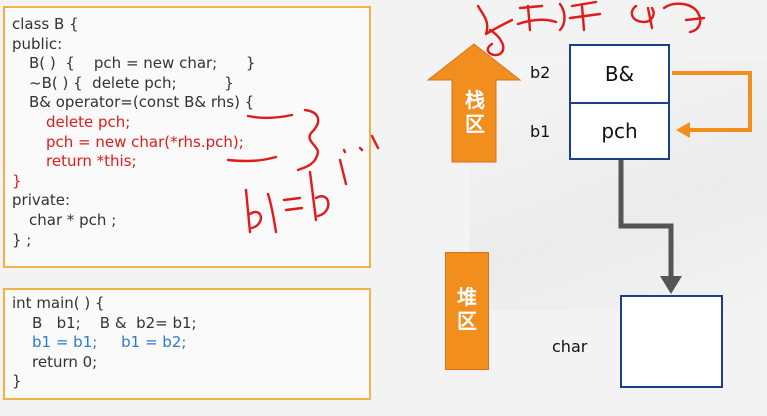  I want to click on reference-arrow, so click(712, 104).